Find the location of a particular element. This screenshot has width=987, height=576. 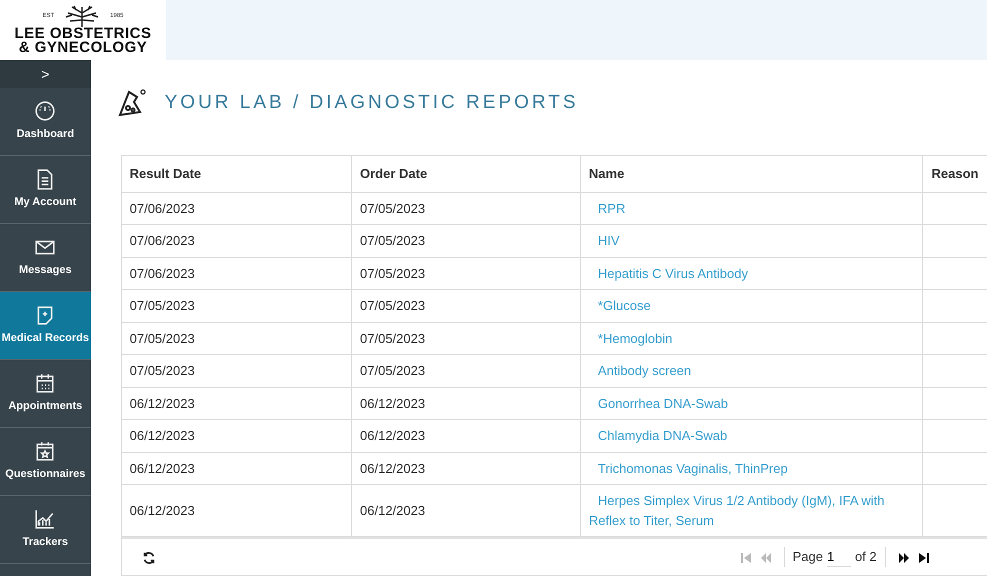

report-link: Trichomonas Vaginalis, ThinPrep is located at coordinates (751, 468).